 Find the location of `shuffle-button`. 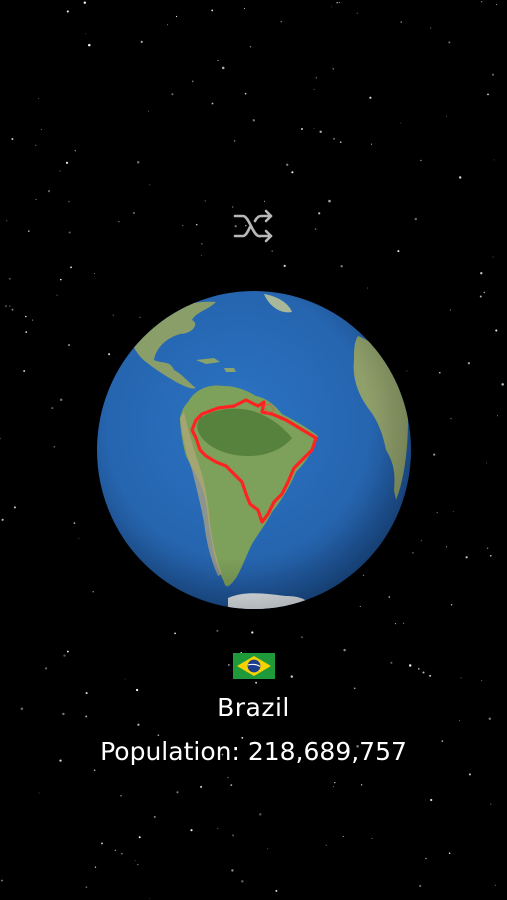

shuffle-button is located at coordinates (254, 226).